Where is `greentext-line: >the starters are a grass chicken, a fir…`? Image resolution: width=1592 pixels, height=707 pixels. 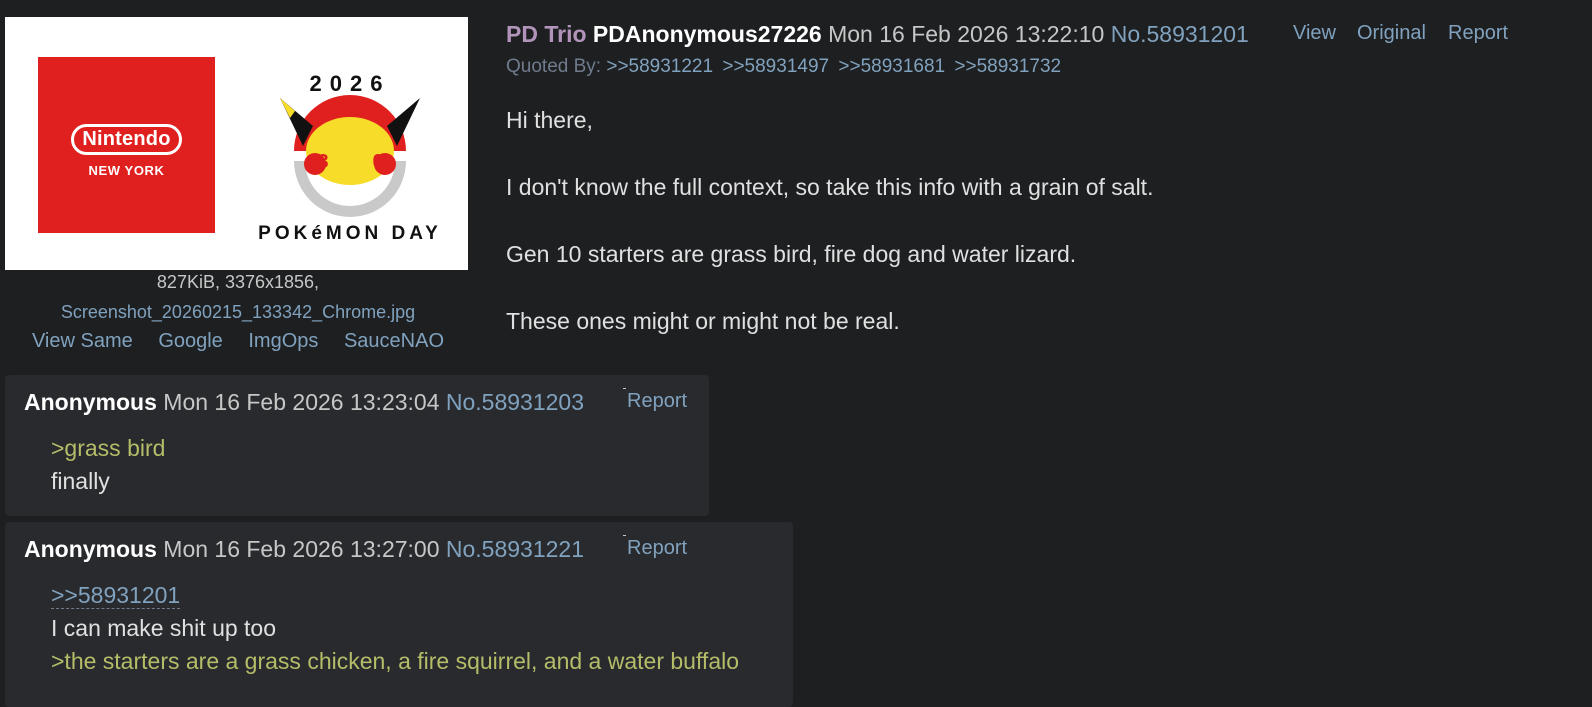 greentext-line: >the starters are a grass chicken, a fir… is located at coordinates (395, 661).